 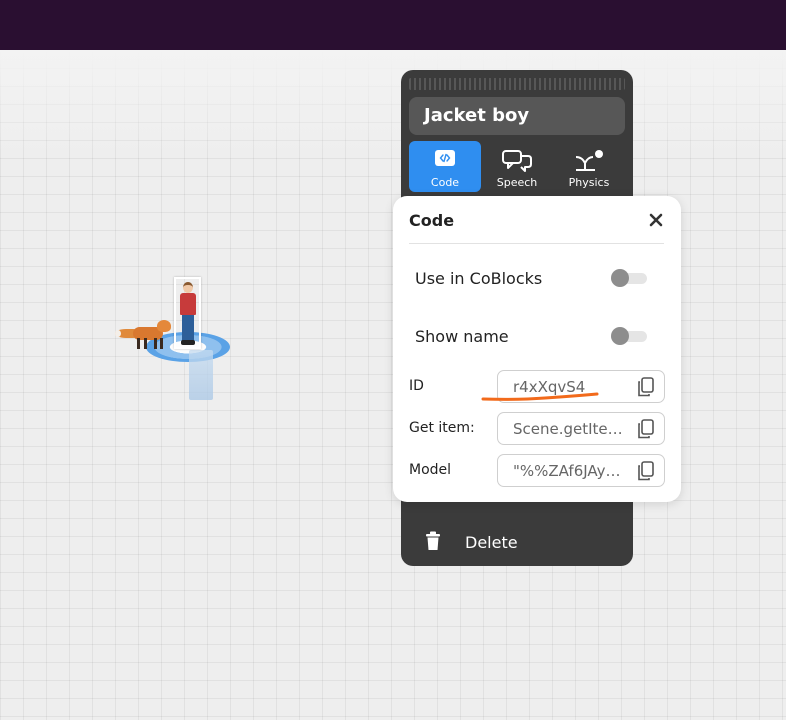 What do you see at coordinates (433, 540) in the screenshot?
I see `trash-icon` at bounding box center [433, 540].